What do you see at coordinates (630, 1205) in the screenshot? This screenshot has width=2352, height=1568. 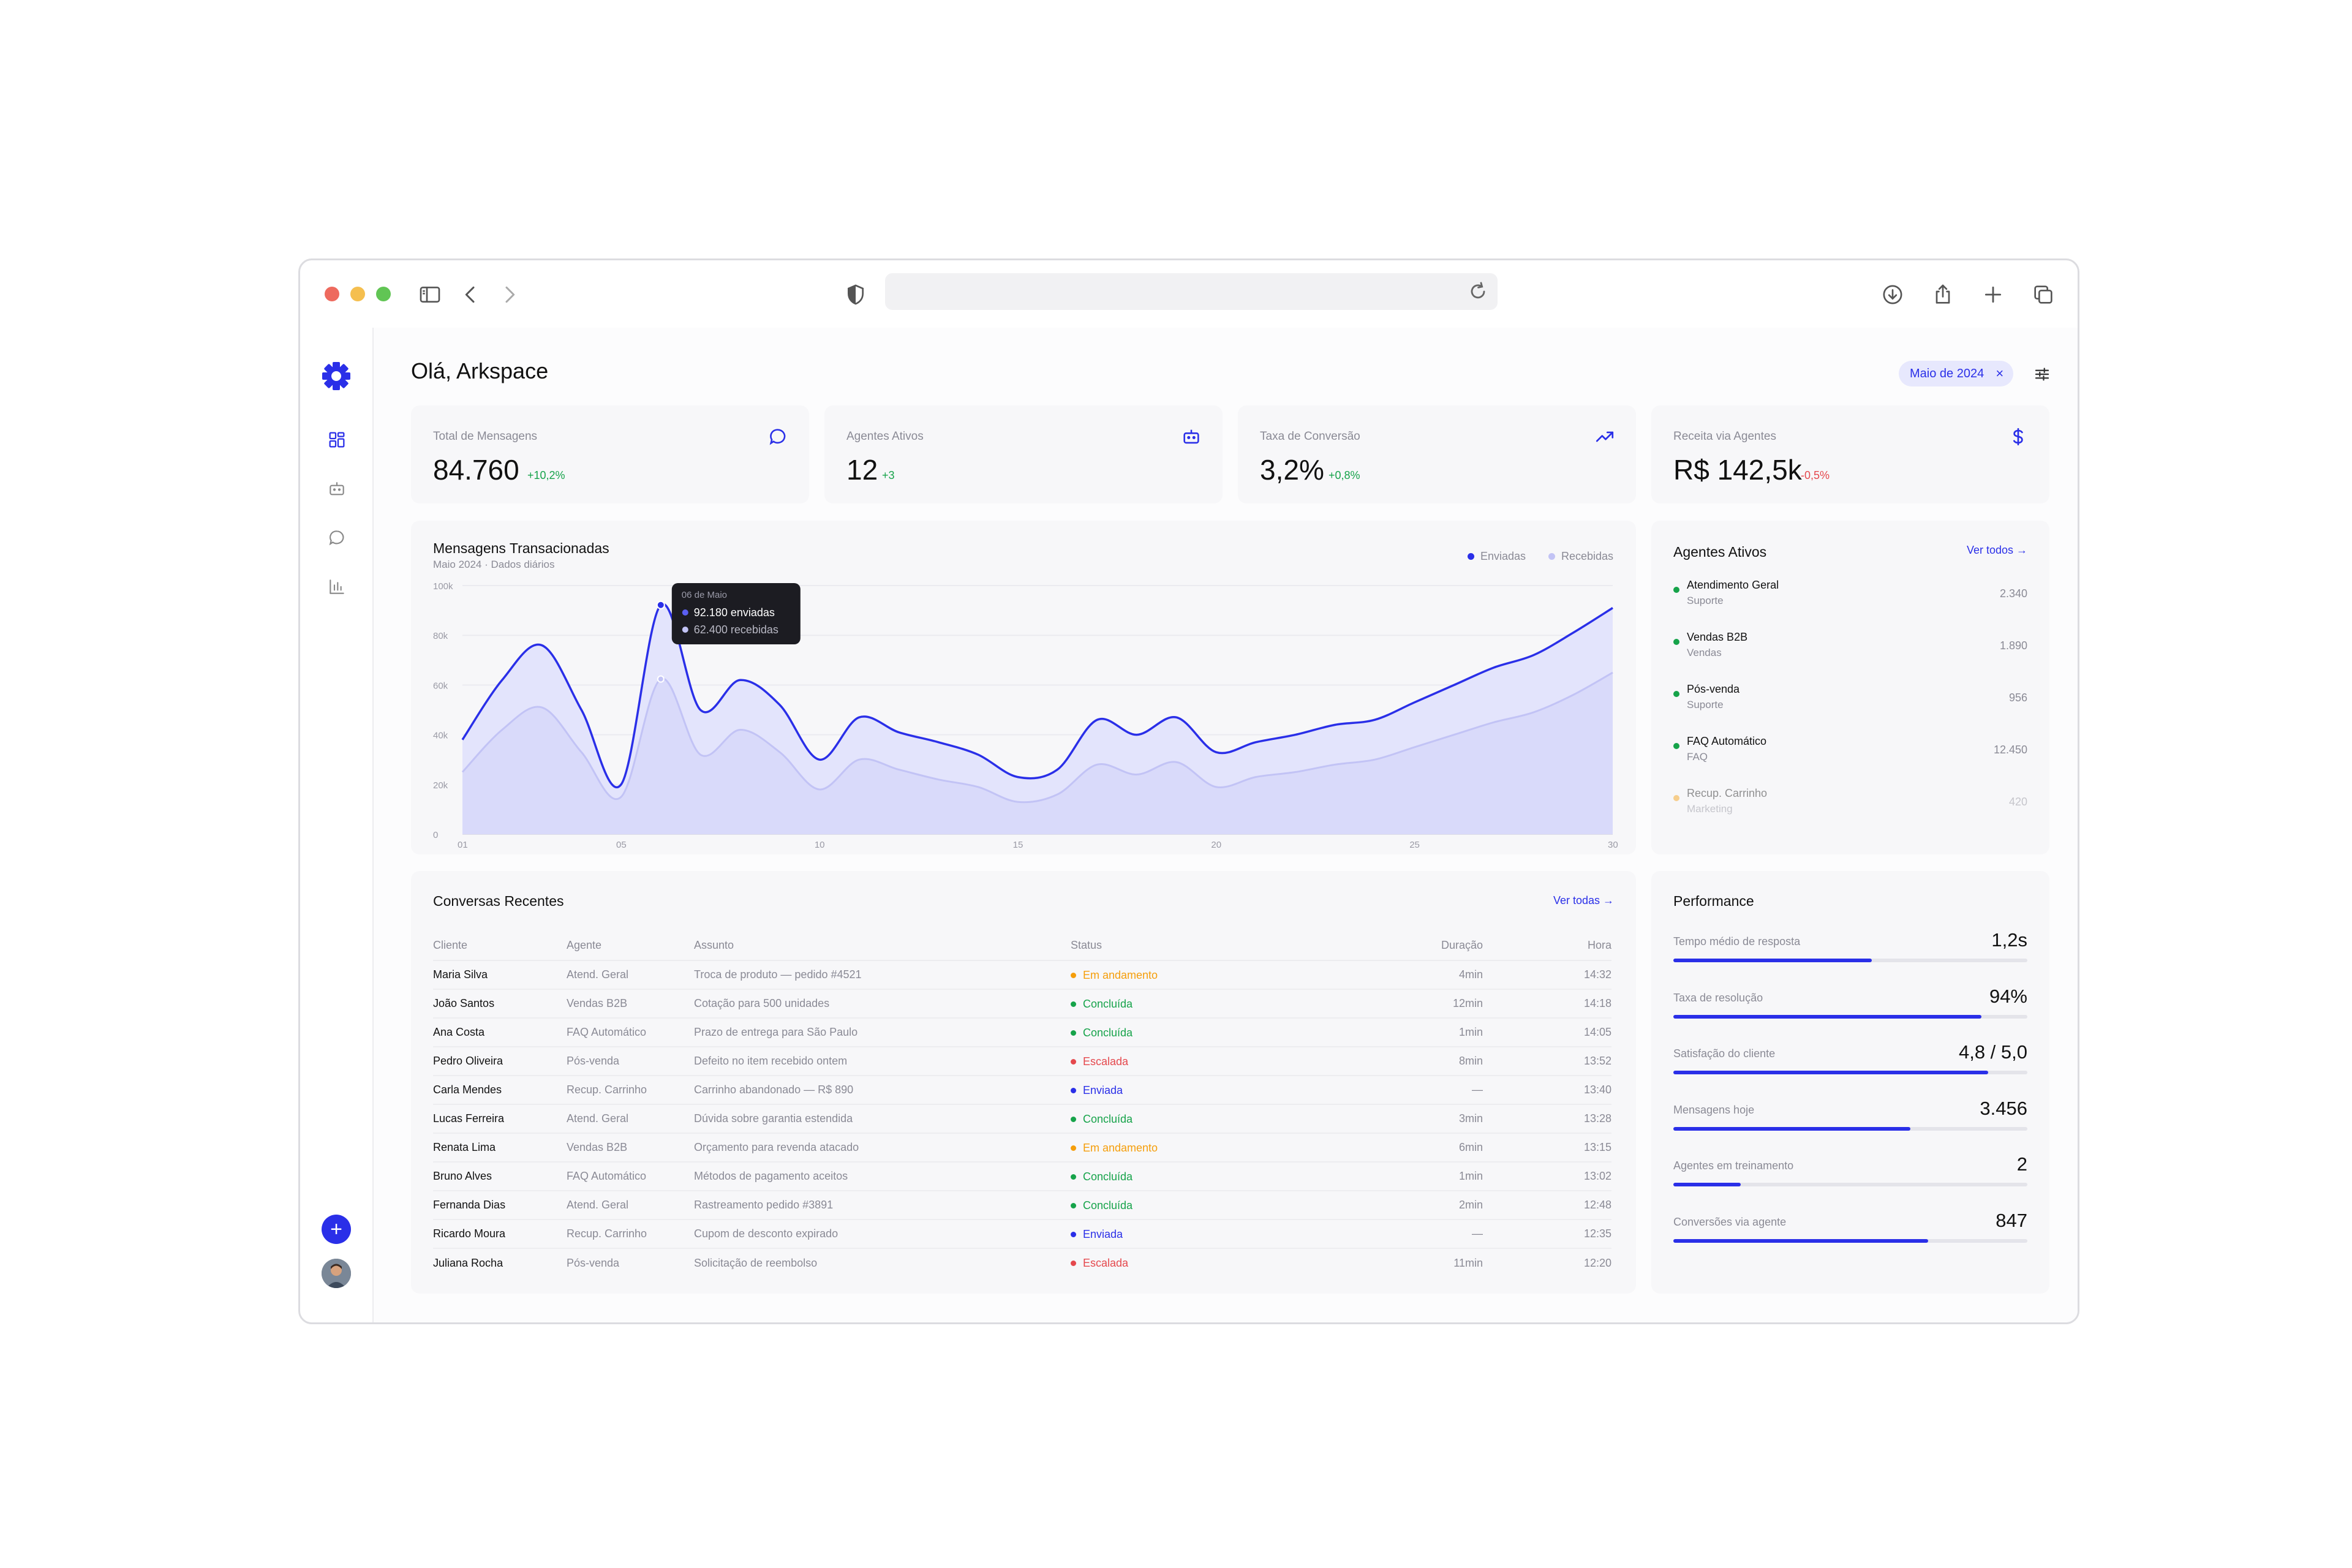 I see `agent-cell: Atend. Geral` at bounding box center [630, 1205].